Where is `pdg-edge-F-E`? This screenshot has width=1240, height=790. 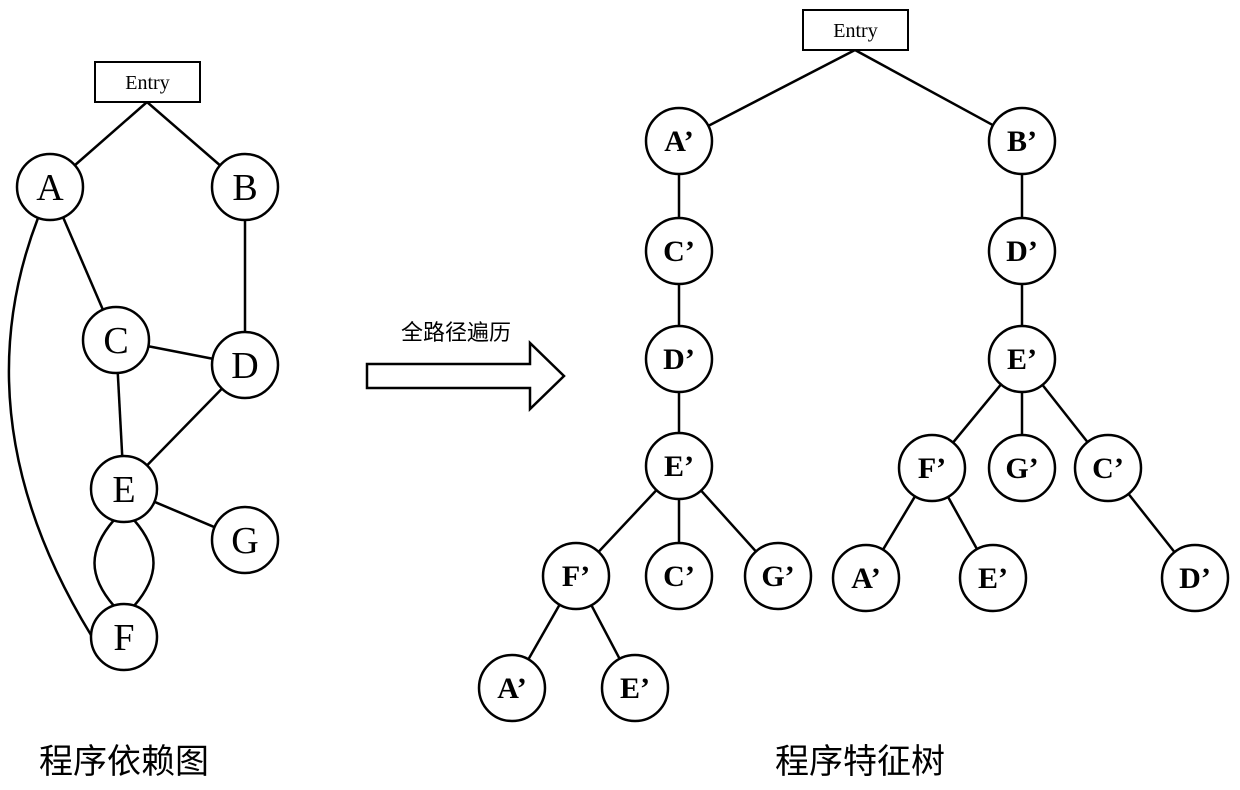 pdg-edge-F-E is located at coordinates (144, 563).